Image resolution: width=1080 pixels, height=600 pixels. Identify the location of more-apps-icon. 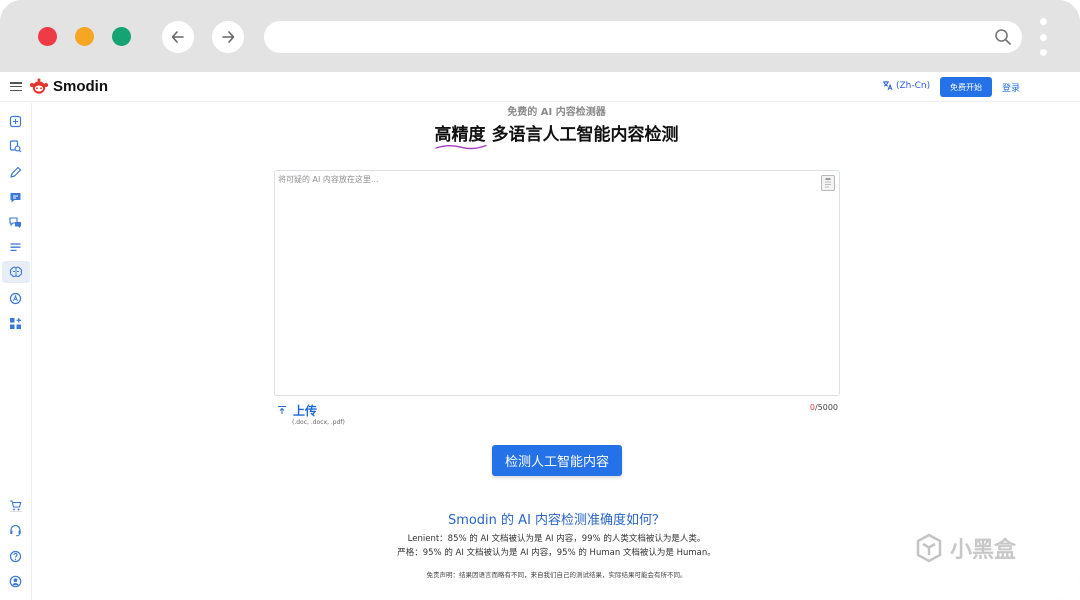
(15, 323).